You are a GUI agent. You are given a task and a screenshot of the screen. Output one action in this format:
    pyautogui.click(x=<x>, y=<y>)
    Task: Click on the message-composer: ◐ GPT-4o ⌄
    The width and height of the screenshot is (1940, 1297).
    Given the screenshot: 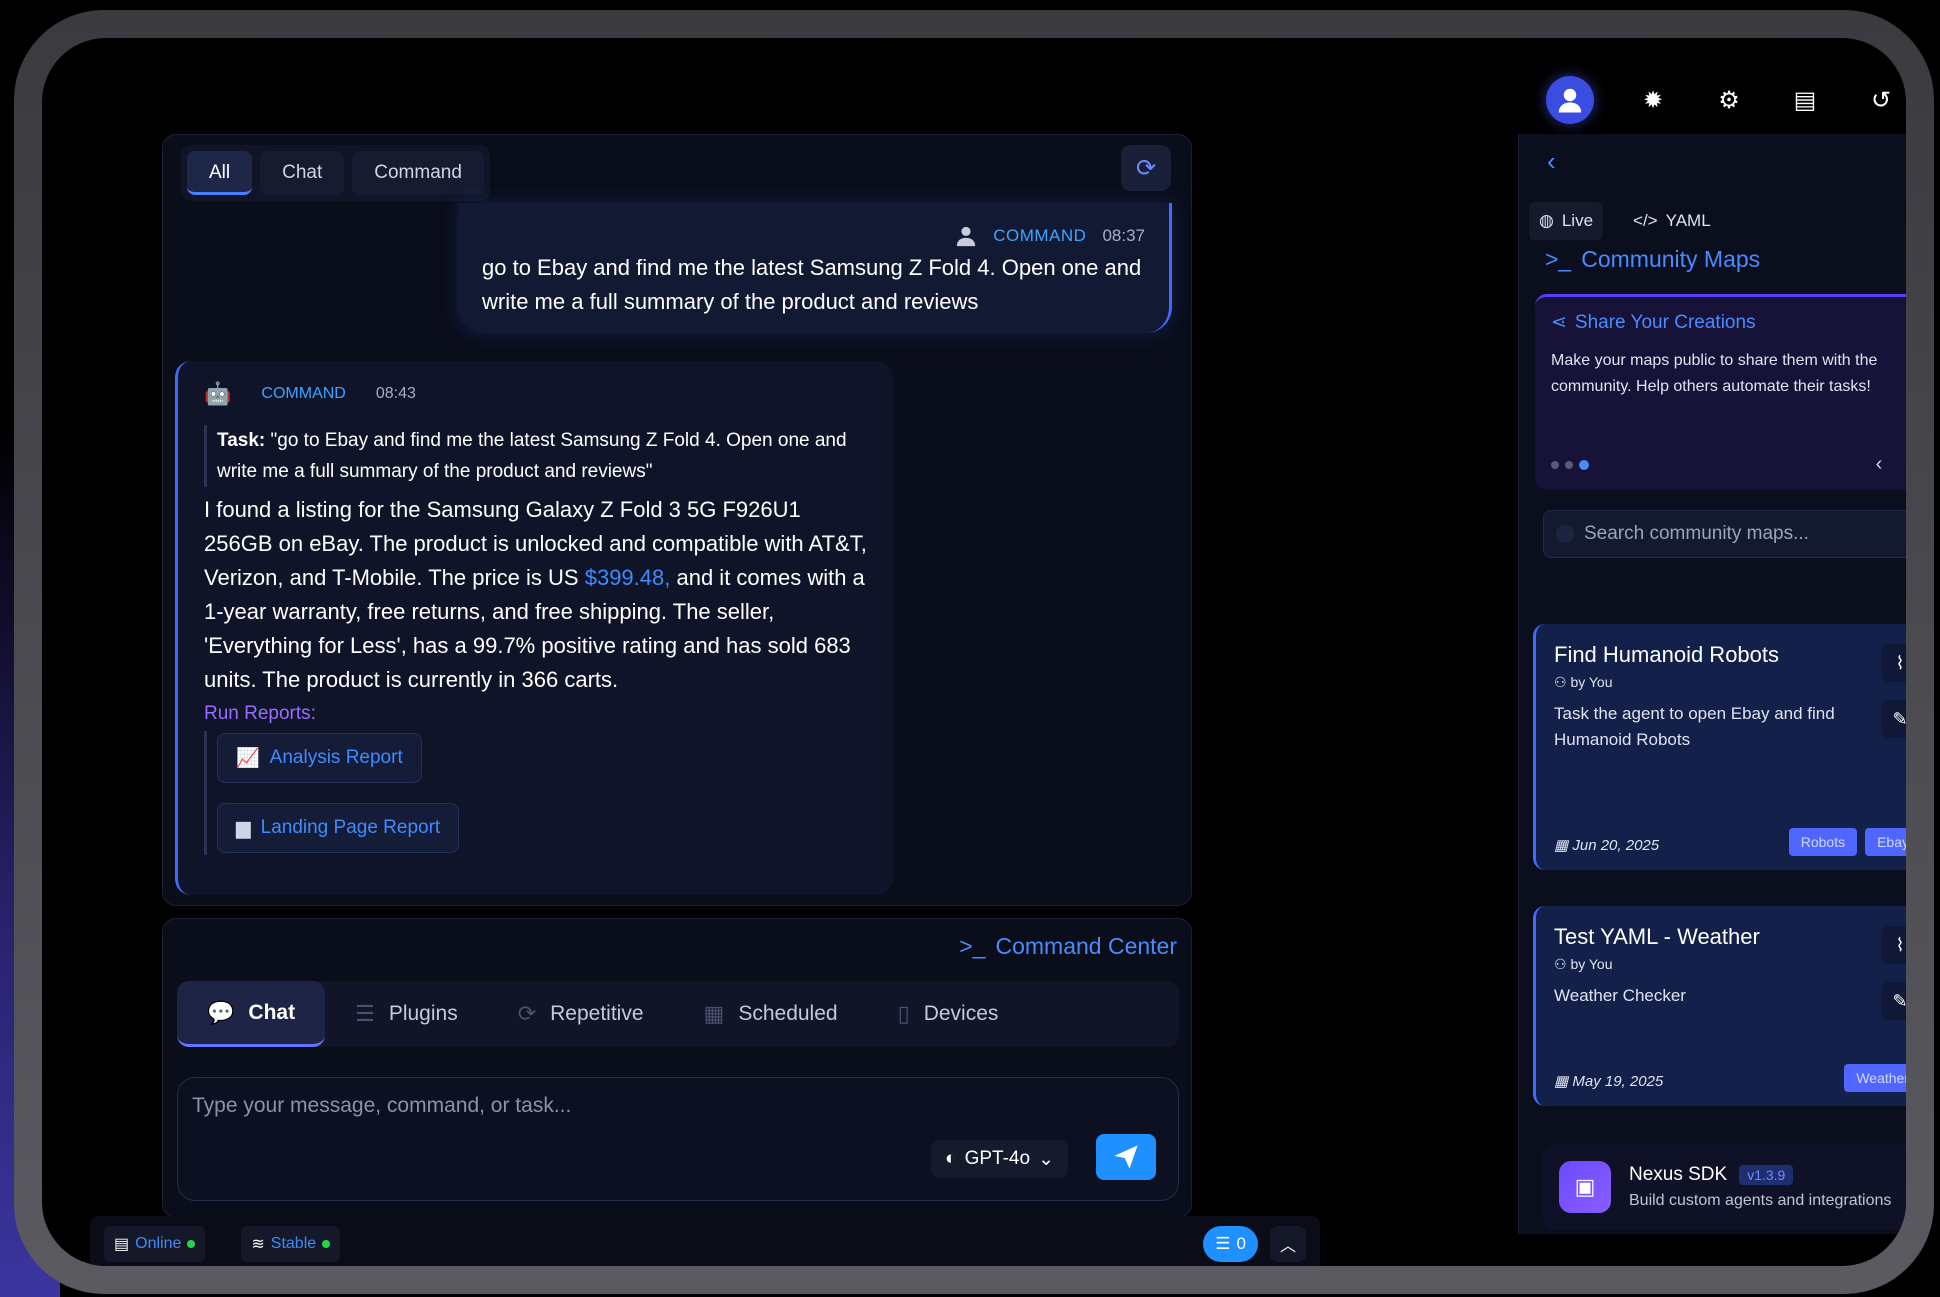 What is the action you would take?
    pyautogui.click(x=678, y=1139)
    